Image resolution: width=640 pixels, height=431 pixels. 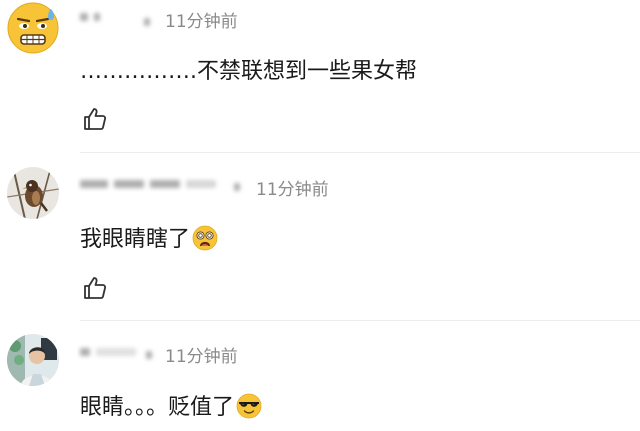 I want to click on person-photo-avatar, so click(x=33, y=360).